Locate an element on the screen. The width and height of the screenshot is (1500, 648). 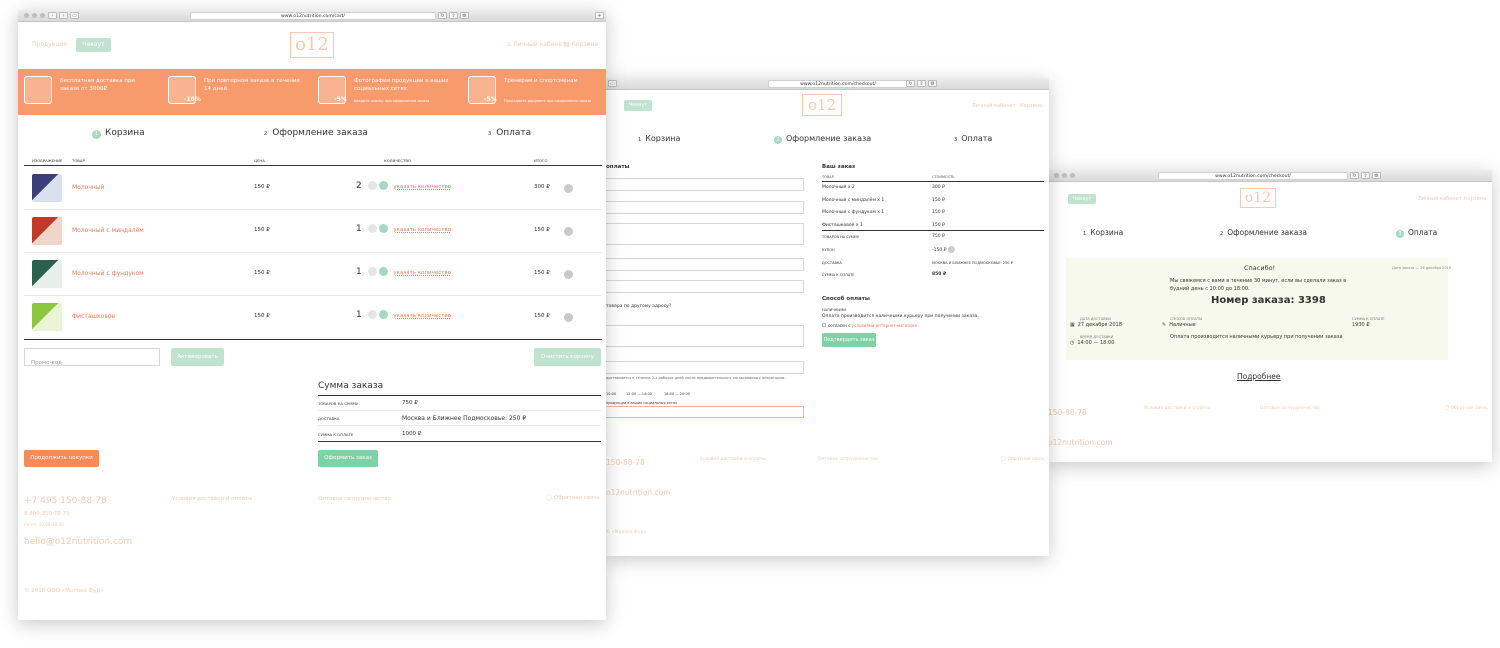
terms-link: условиями интернет-магазина is located at coordinates (884, 325).